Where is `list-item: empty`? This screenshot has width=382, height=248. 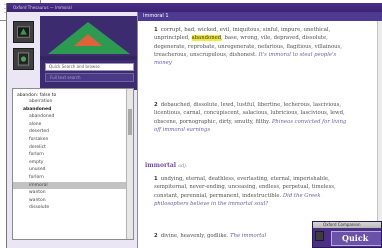 list-item: empty is located at coordinates (73, 163).